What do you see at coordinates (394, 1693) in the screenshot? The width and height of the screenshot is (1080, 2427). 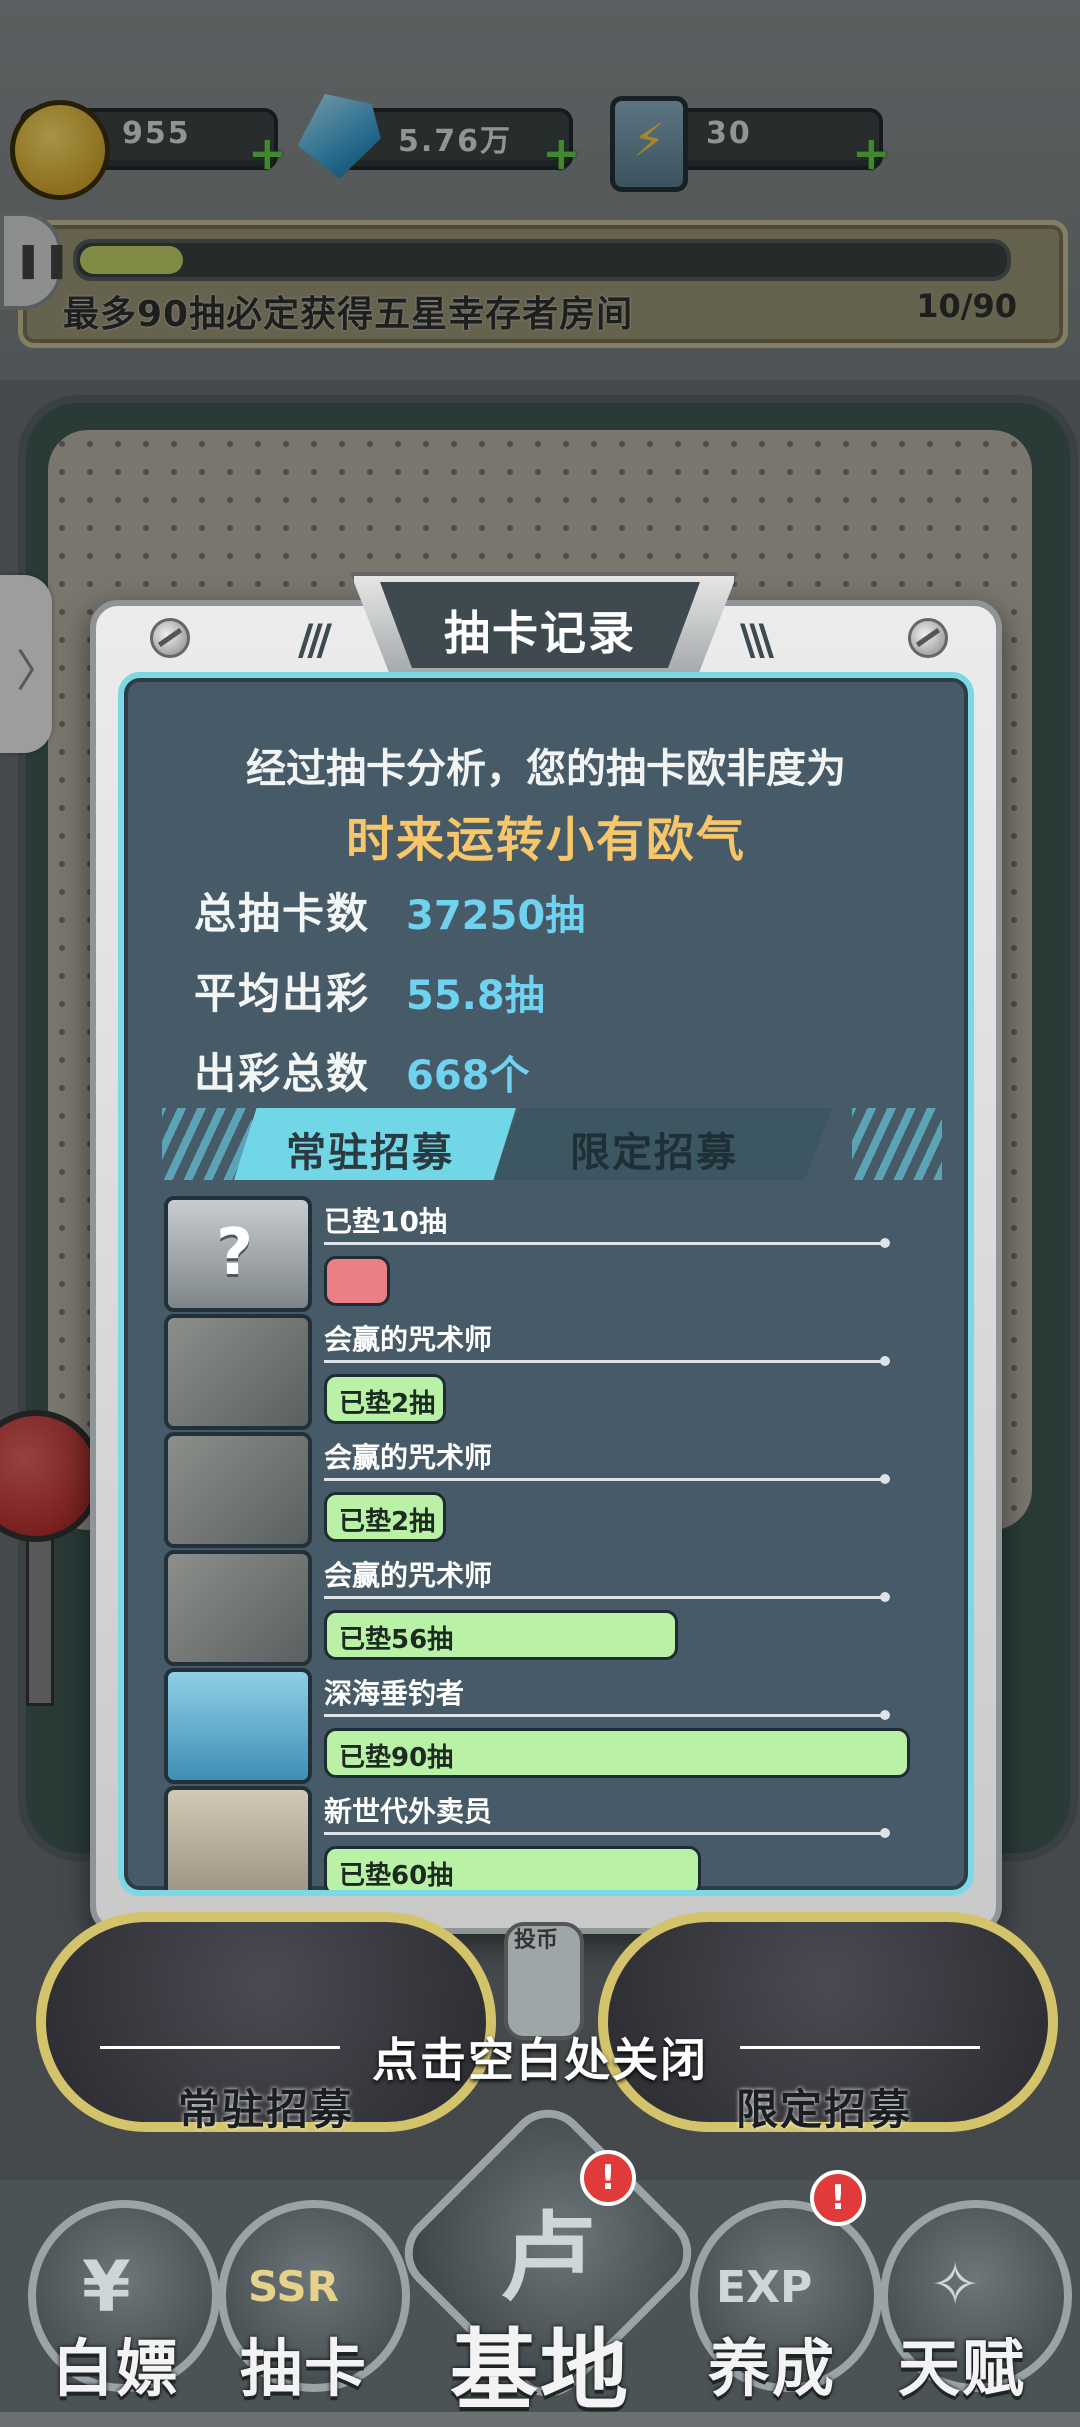 I see `record-name: 深海垂钓者` at bounding box center [394, 1693].